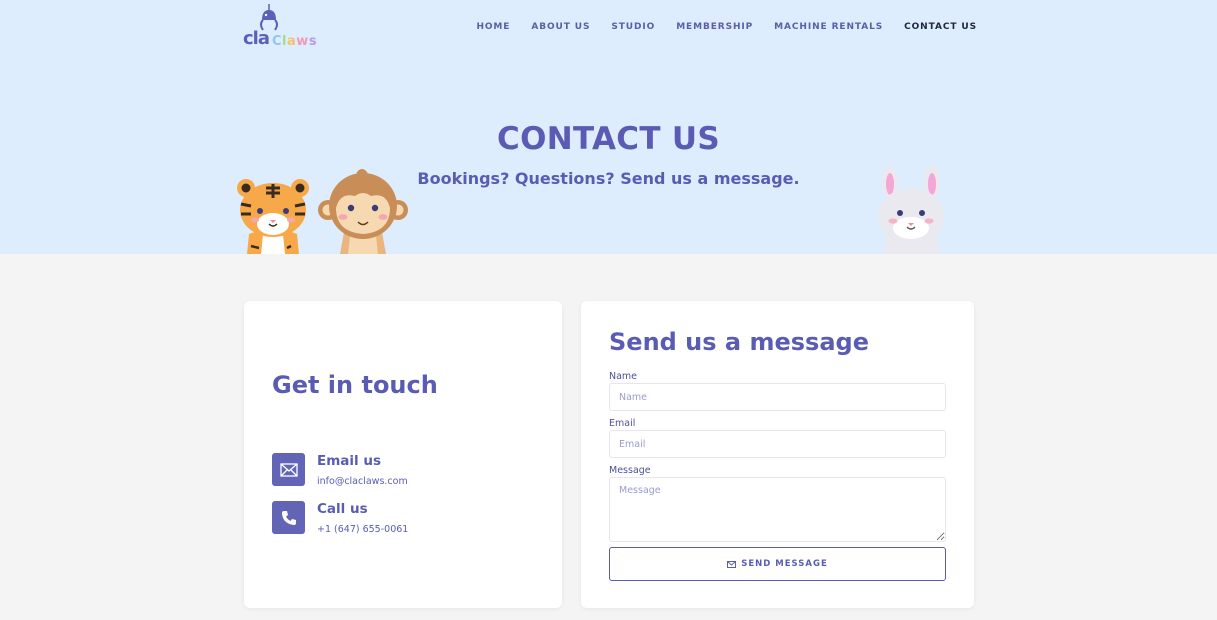  I want to click on contact-form-title: Send us a message, so click(739, 342).